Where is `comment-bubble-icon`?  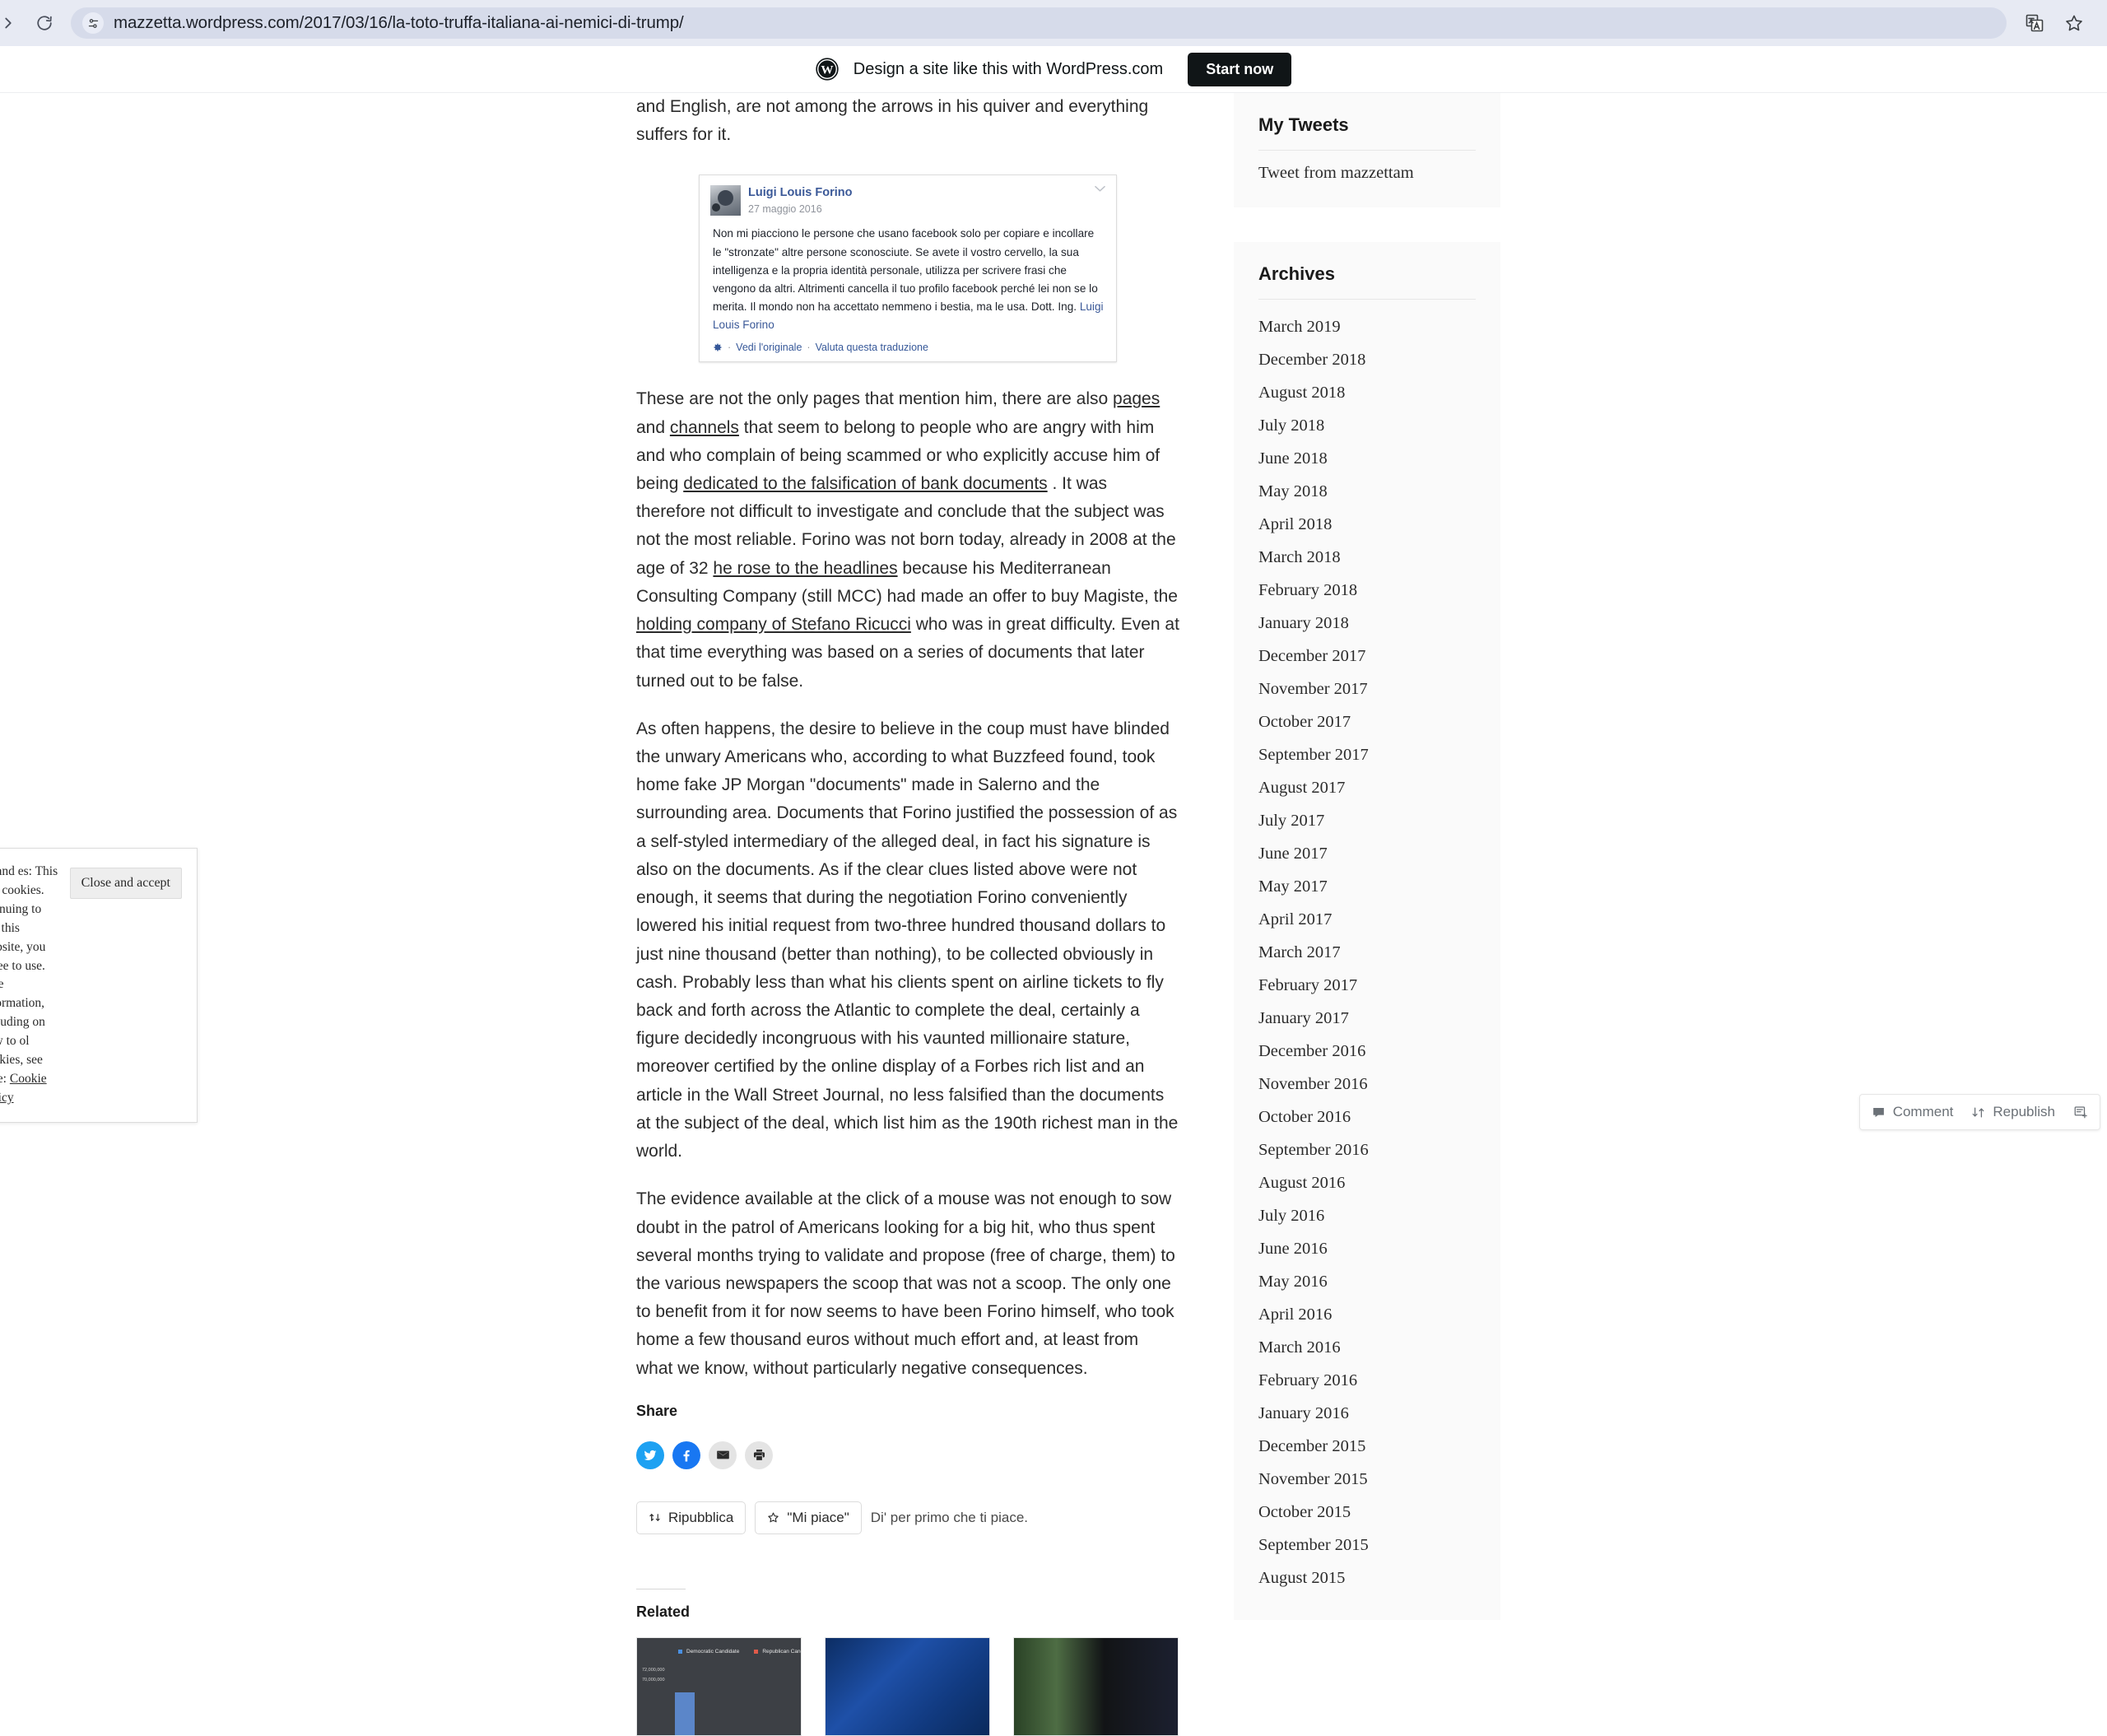
comment-bubble-icon is located at coordinates (1879, 1112).